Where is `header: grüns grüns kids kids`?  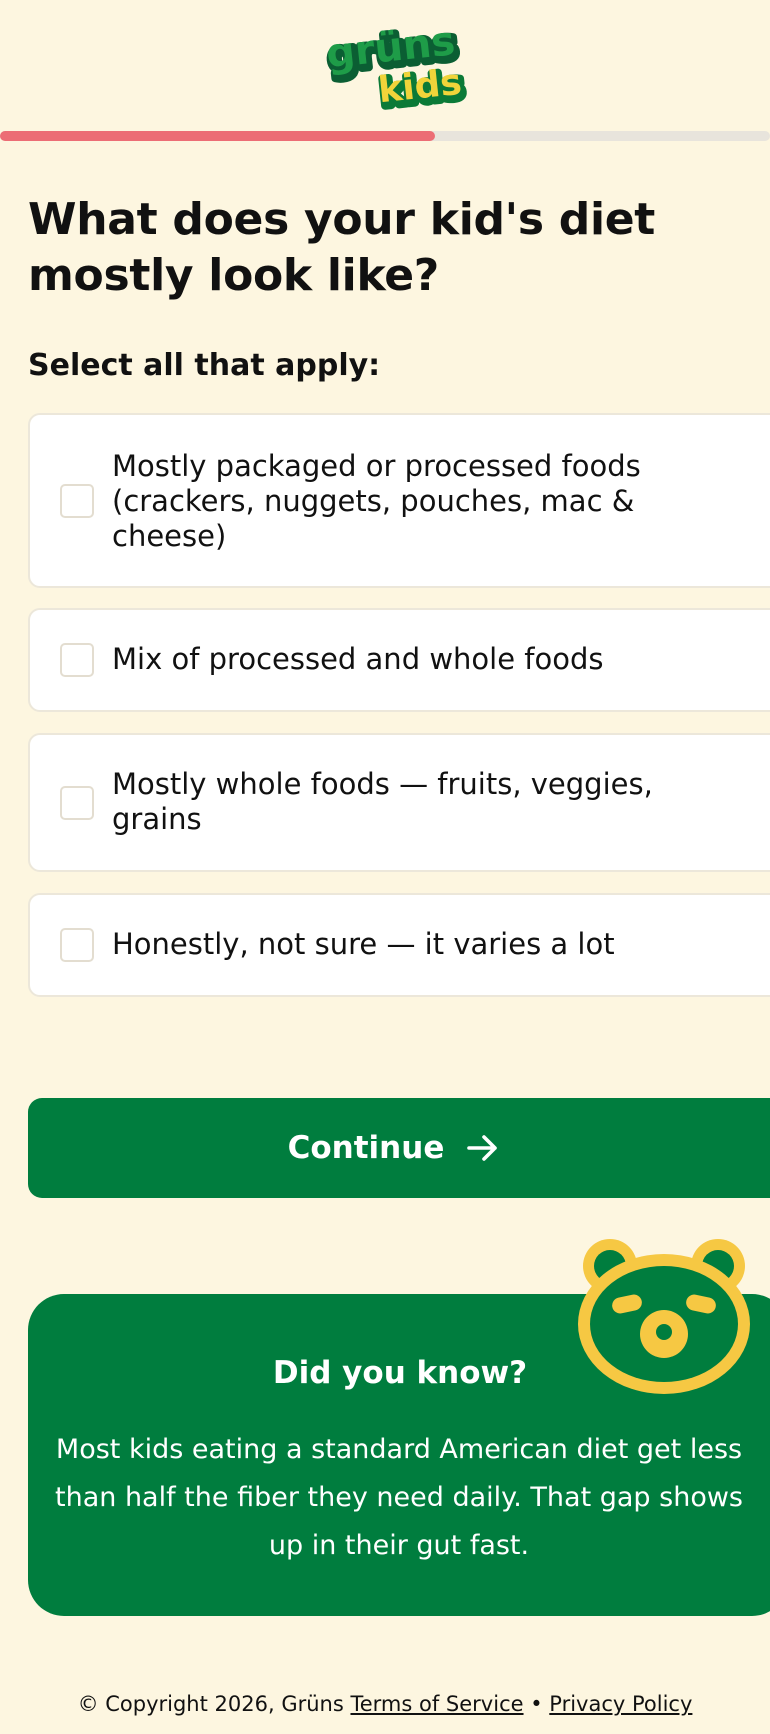 header: grüns grüns kids kids is located at coordinates (385, 65).